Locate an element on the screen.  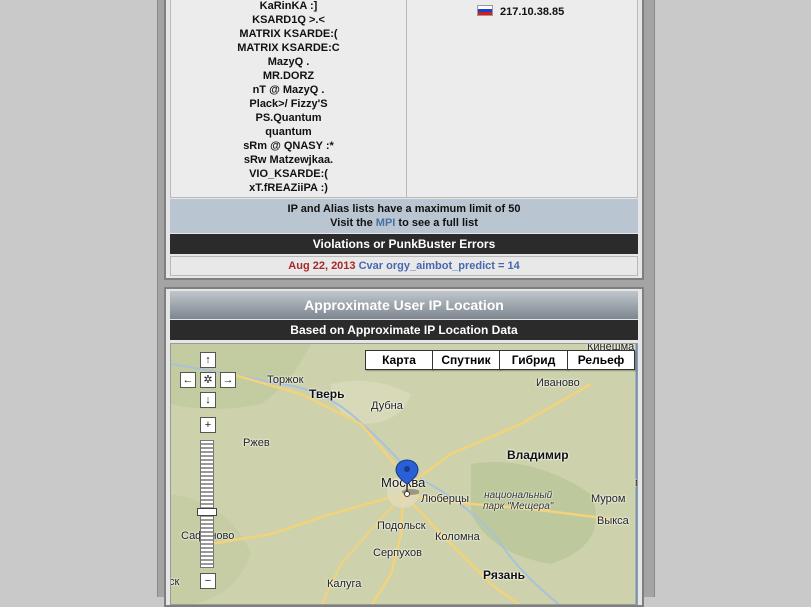
map-label-lyubertsy: Люберцы is located at coordinates (445, 499).